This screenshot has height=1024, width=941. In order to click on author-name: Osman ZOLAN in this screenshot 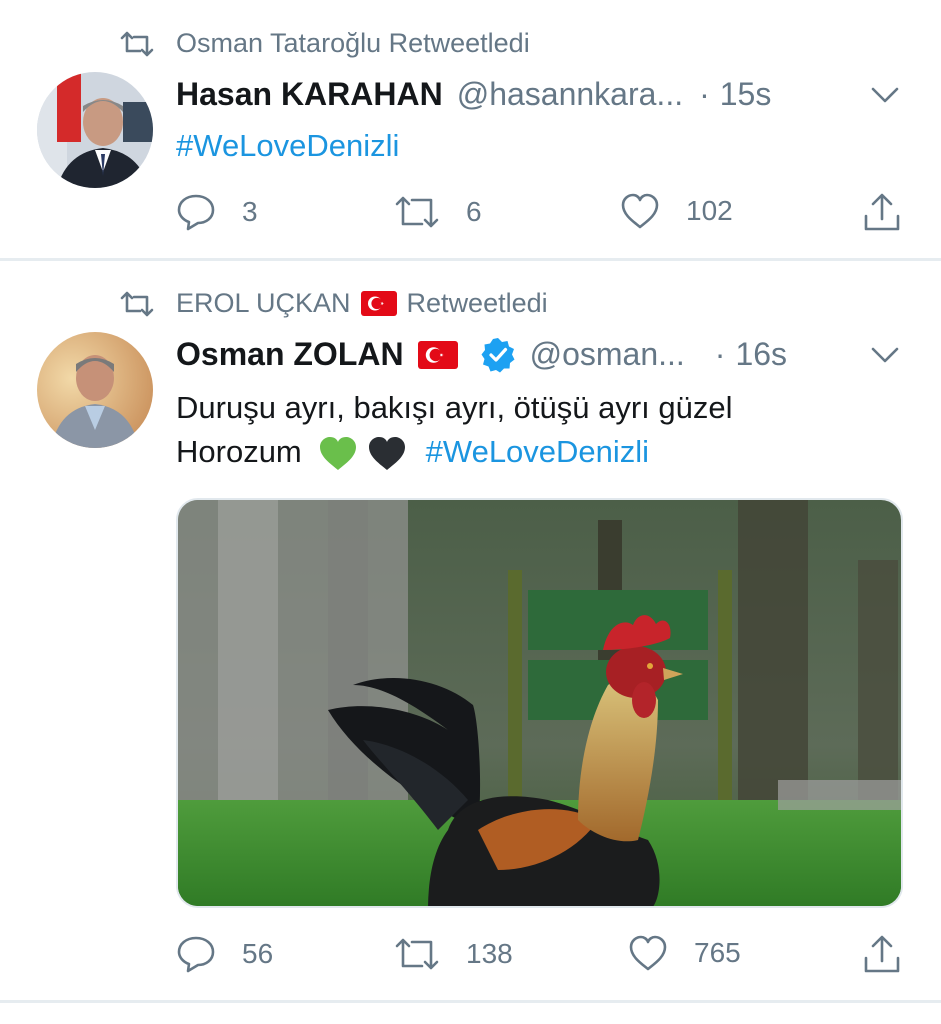, I will do `click(290, 354)`.